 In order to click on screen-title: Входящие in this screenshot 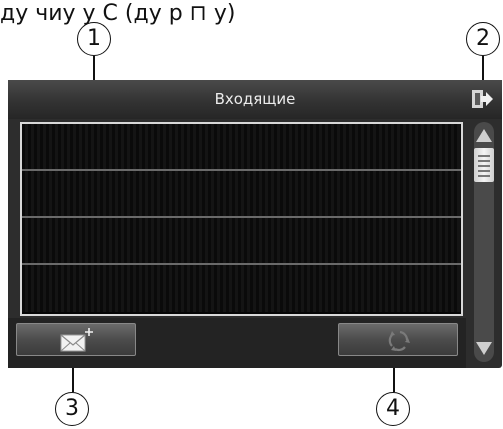, I will do `click(255, 99)`.